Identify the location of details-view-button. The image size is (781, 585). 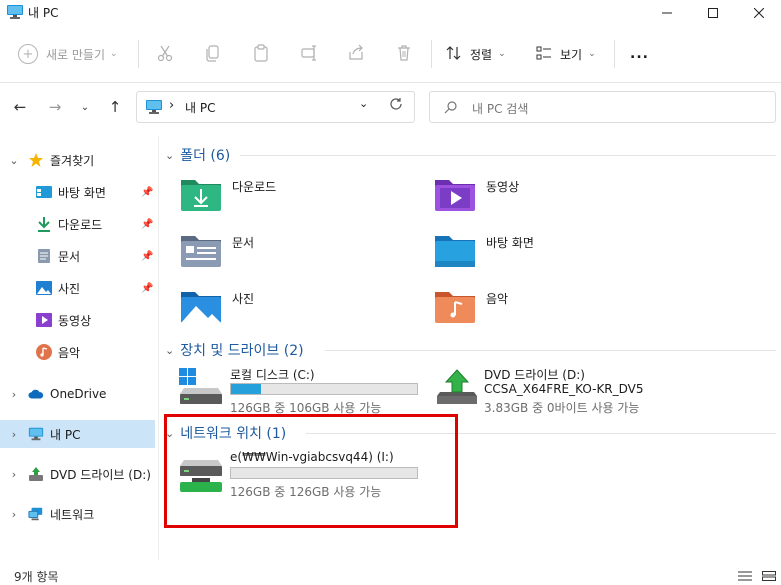
(745, 577).